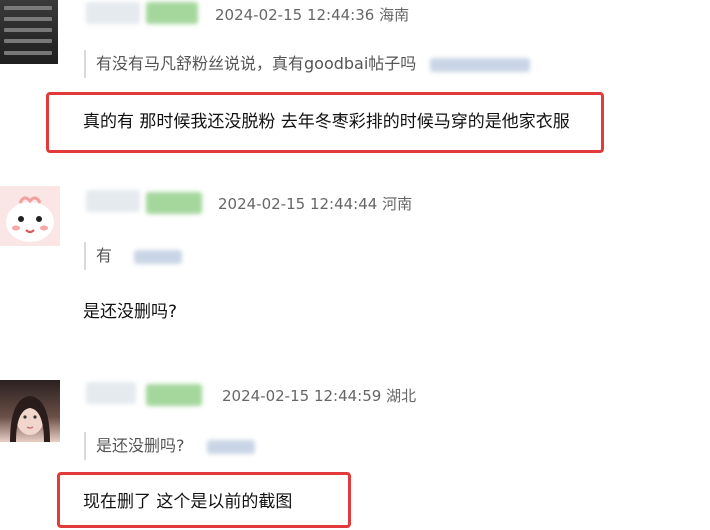 The height and width of the screenshot is (530, 710). I want to click on quoted-comment: 有没有马凡舒粉丝说说，真有goodbai帖子吗, so click(307, 64).